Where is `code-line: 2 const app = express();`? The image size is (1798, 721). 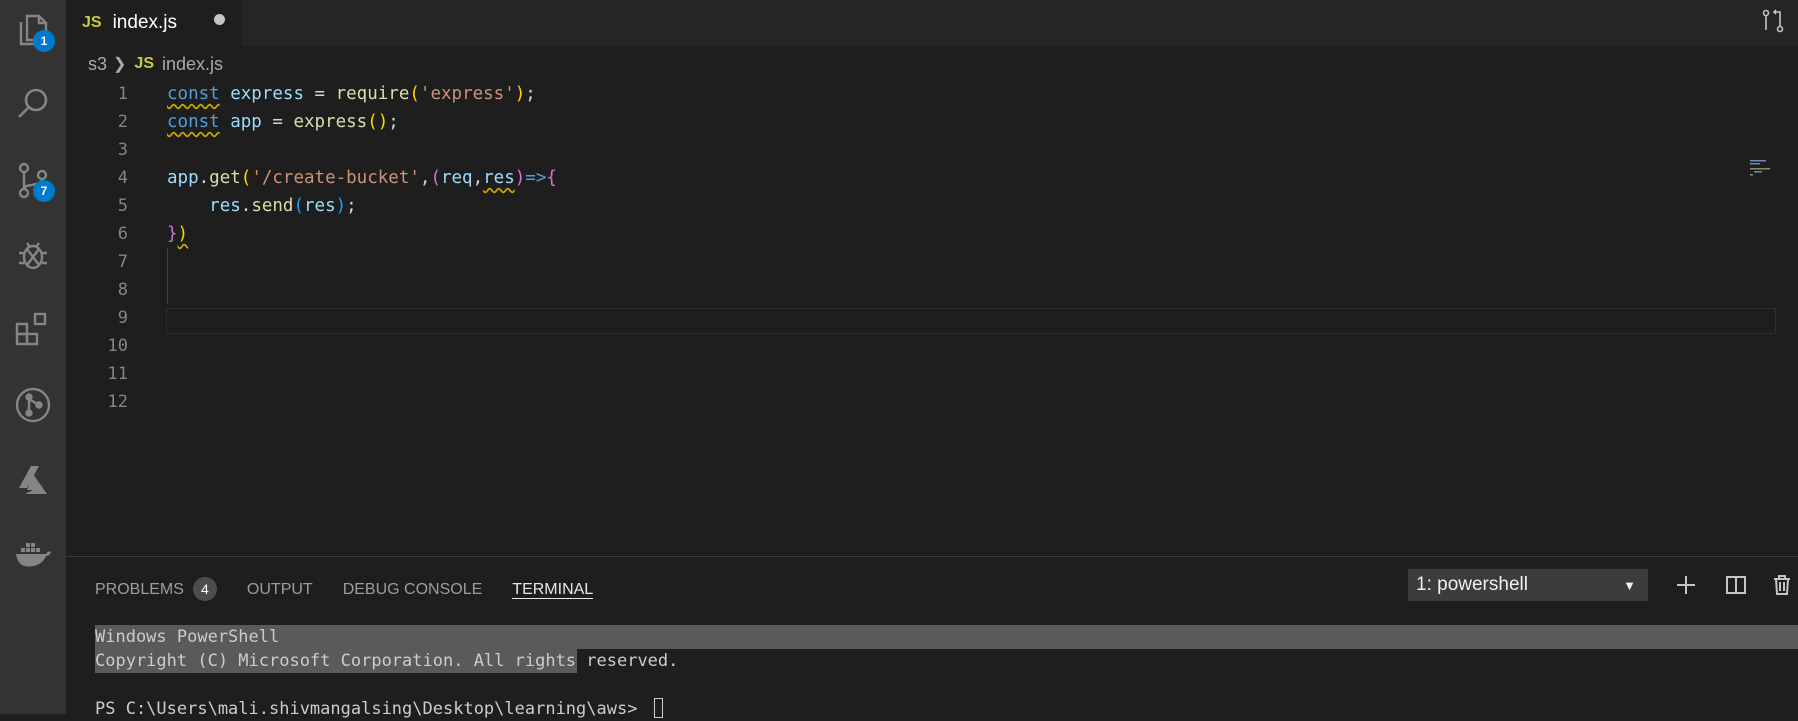 code-line: 2 const app = express(); is located at coordinates (921, 122).